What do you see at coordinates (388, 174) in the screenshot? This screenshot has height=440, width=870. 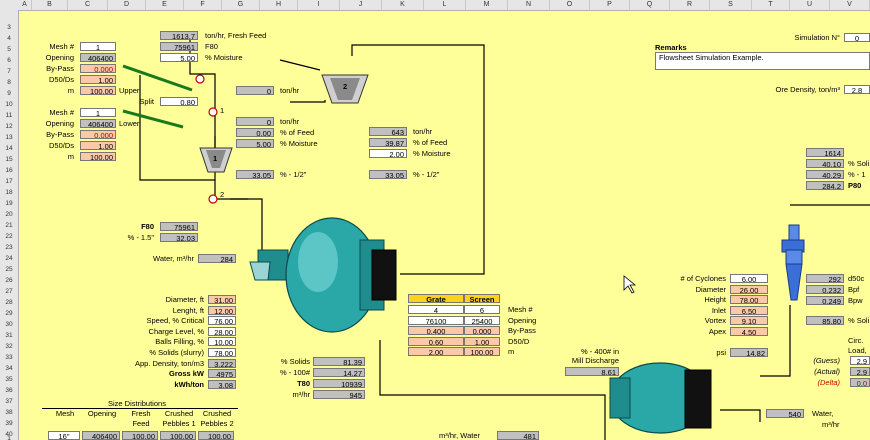 I see `crusher2-minus-half: 33.05` at bounding box center [388, 174].